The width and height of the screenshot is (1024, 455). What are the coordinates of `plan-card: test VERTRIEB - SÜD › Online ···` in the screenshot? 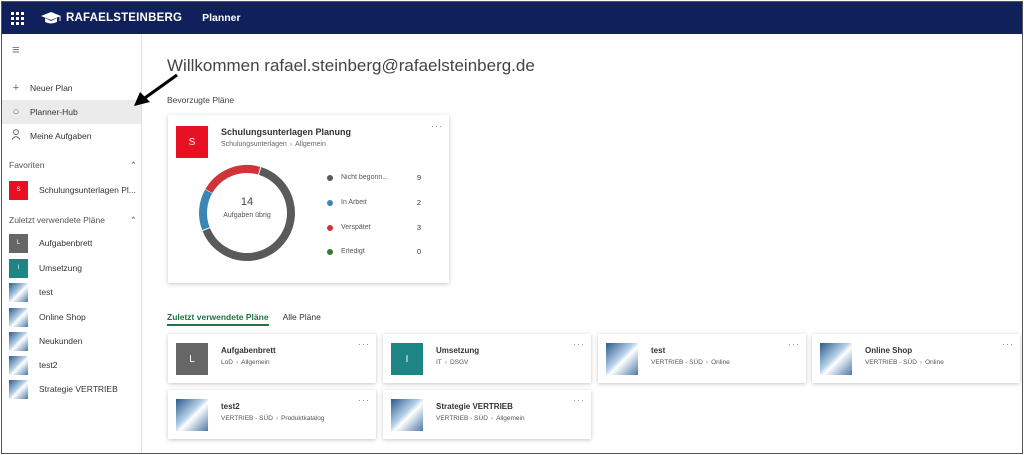 It's located at (702, 358).